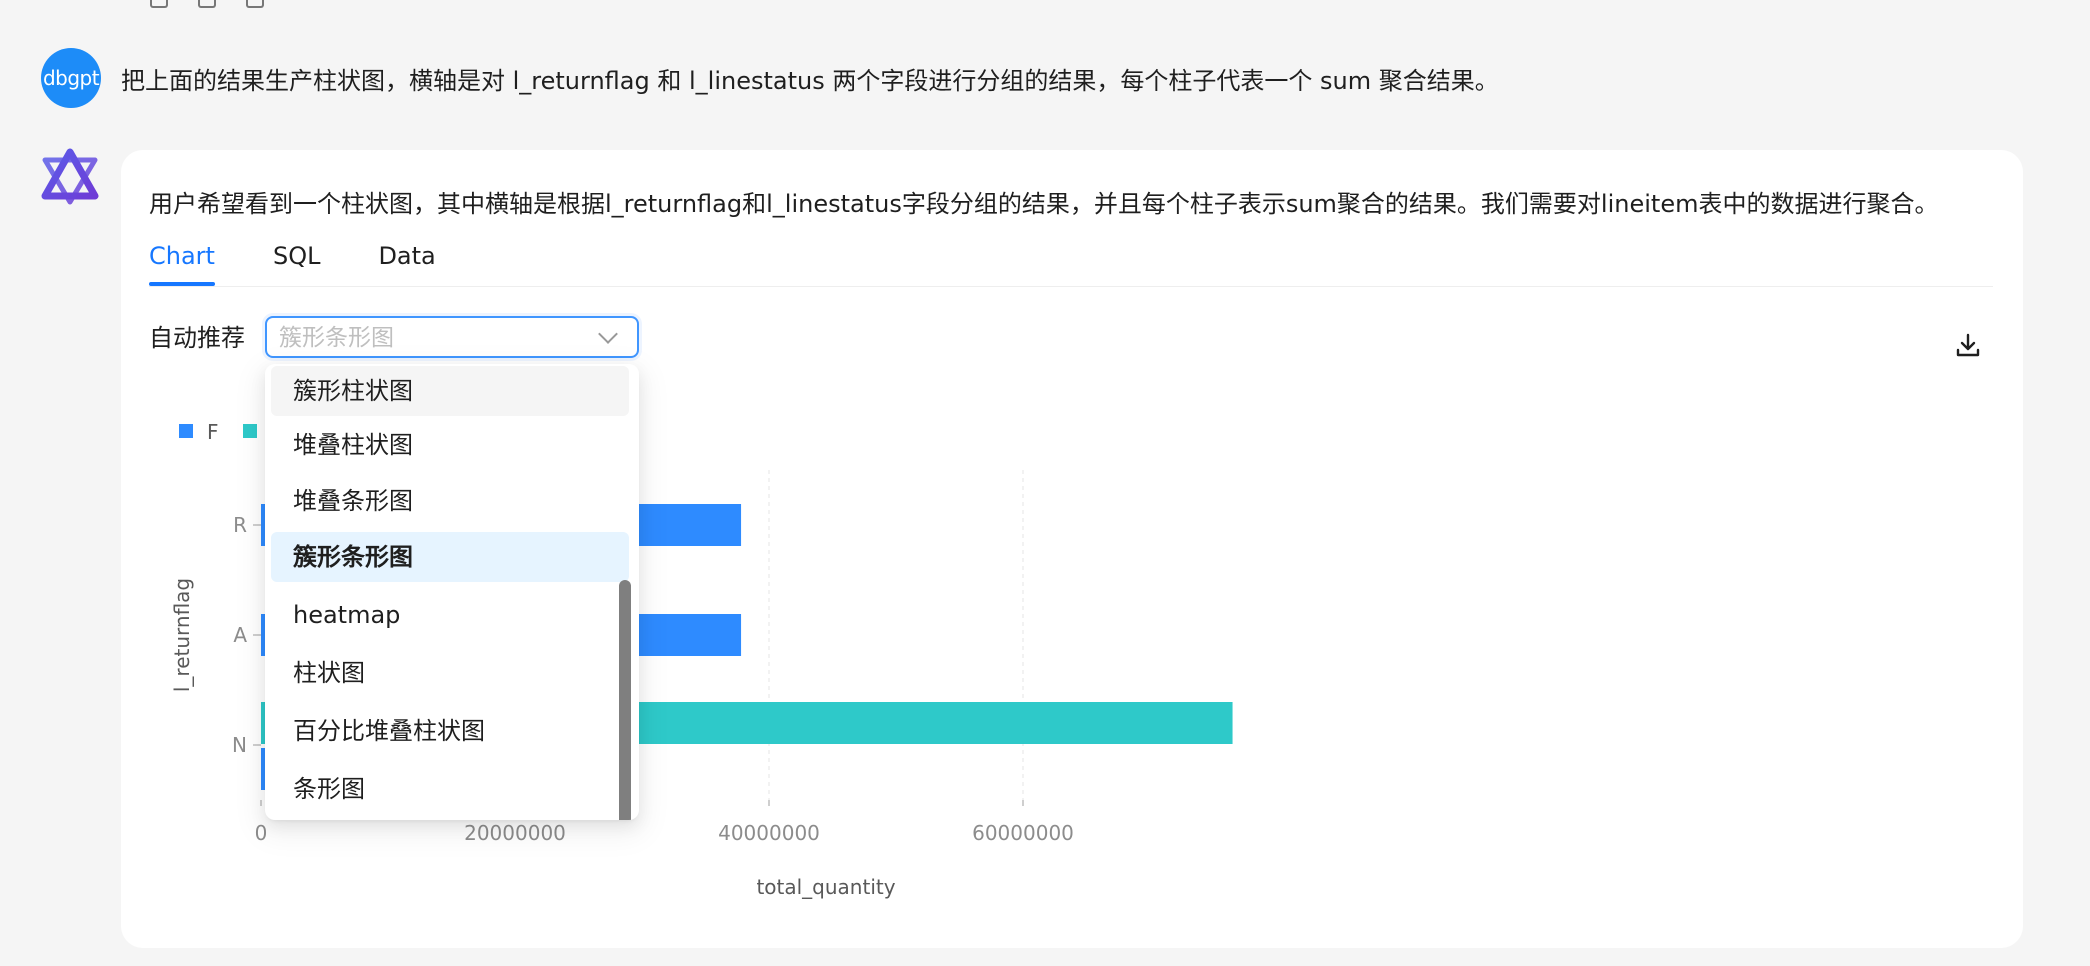 This screenshot has height=966, width=2090. What do you see at coordinates (825, 887) in the screenshot?
I see `x-axis-title: total_quantity` at bounding box center [825, 887].